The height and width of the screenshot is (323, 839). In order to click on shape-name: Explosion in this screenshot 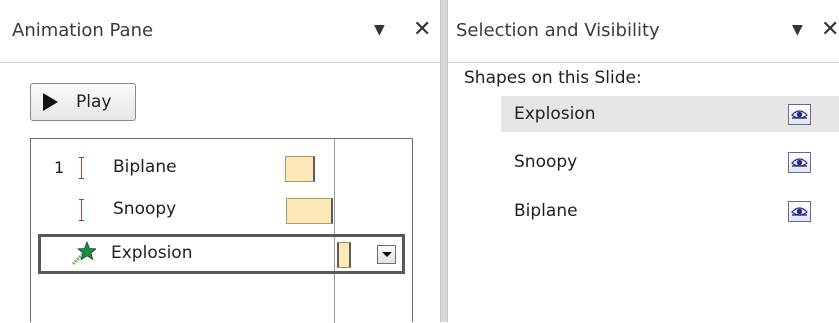, I will do `click(555, 114)`.